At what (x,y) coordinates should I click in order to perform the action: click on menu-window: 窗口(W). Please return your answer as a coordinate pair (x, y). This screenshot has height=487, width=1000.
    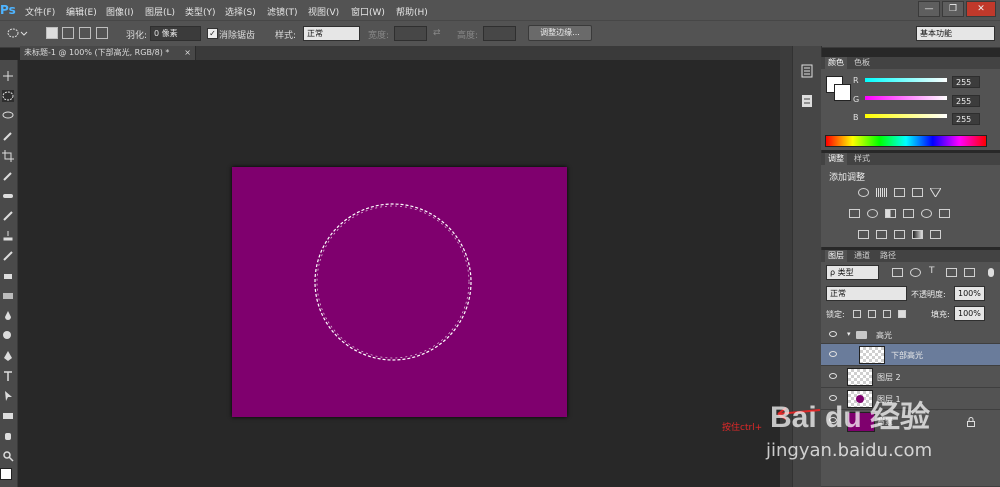
    Looking at the image, I should click on (368, 11).